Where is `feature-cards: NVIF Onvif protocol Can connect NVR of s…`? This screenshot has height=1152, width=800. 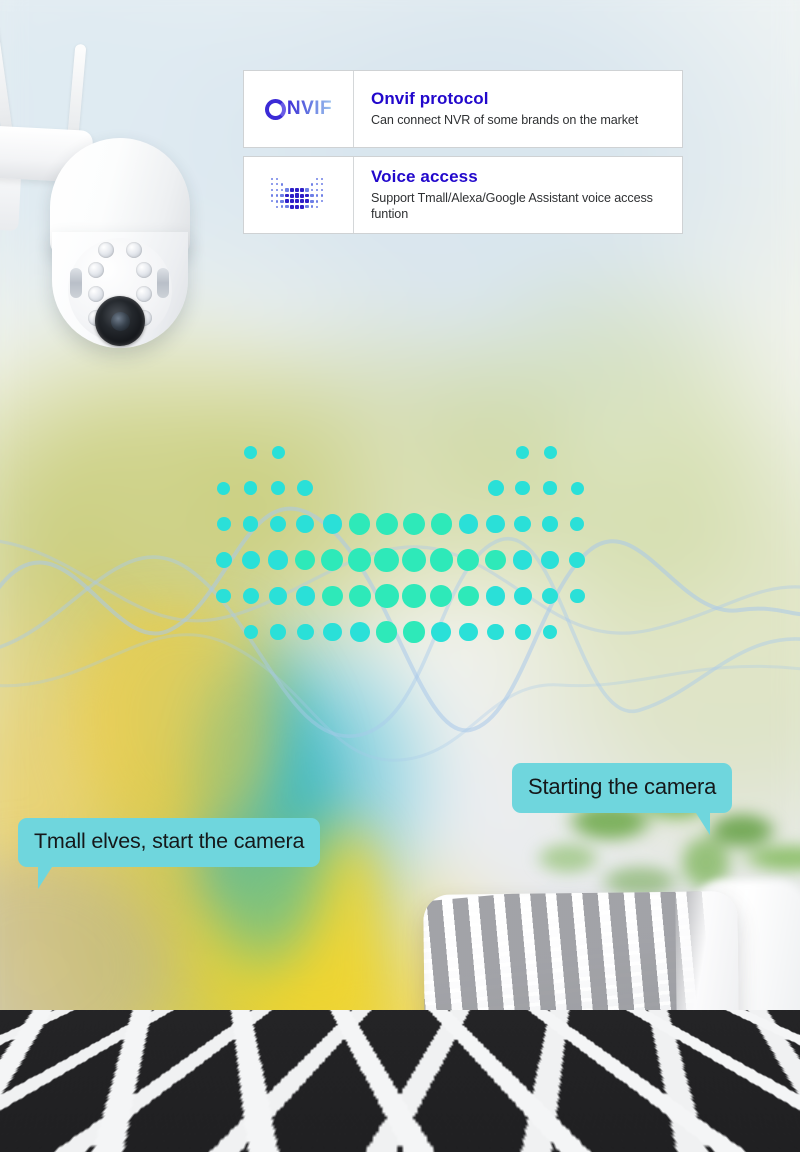 feature-cards: NVIF Onvif protocol Can connect NVR of s… is located at coordinates (463, 152).